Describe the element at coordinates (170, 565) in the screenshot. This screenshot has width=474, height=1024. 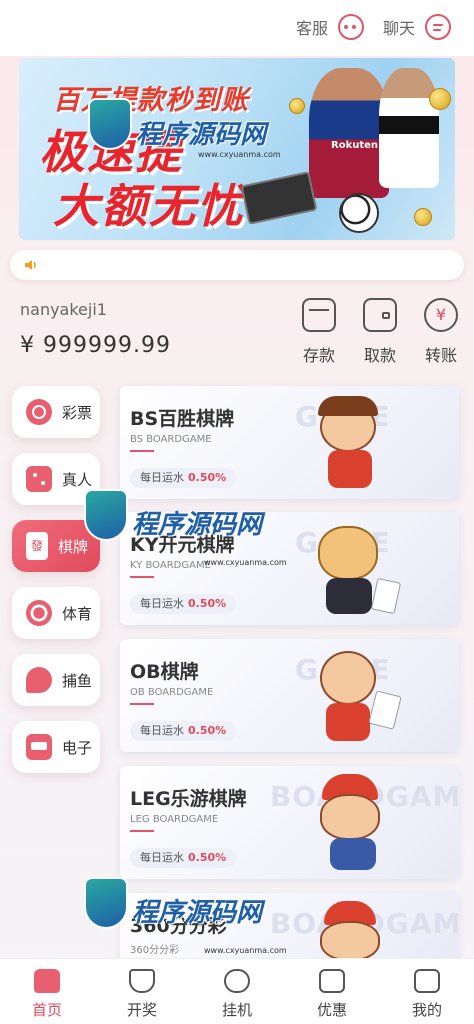
I see `game-subtitle: KY BOARDGAME` at that location.